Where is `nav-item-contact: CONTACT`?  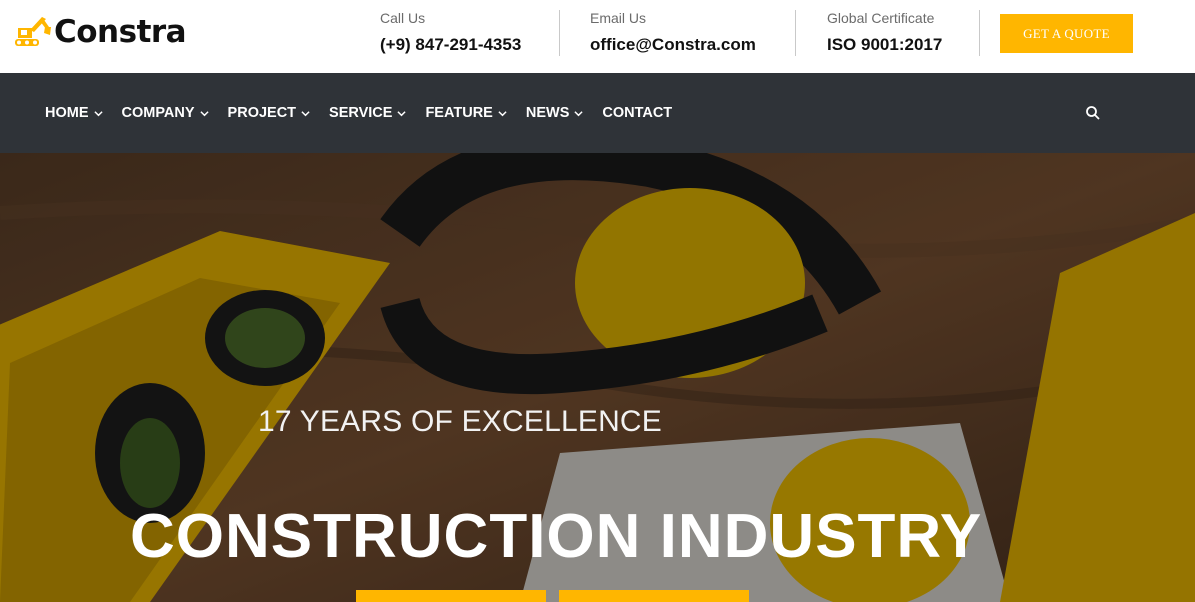
nav-item-contact: CONTACT is located at coordinates (637, 113).